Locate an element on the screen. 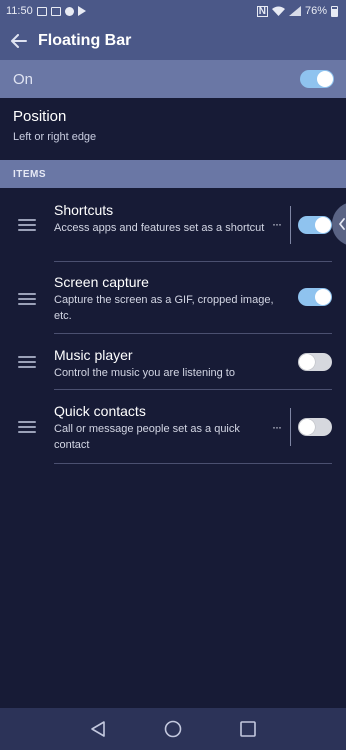  back-triangle-icon is located at coordinates (98, 729).